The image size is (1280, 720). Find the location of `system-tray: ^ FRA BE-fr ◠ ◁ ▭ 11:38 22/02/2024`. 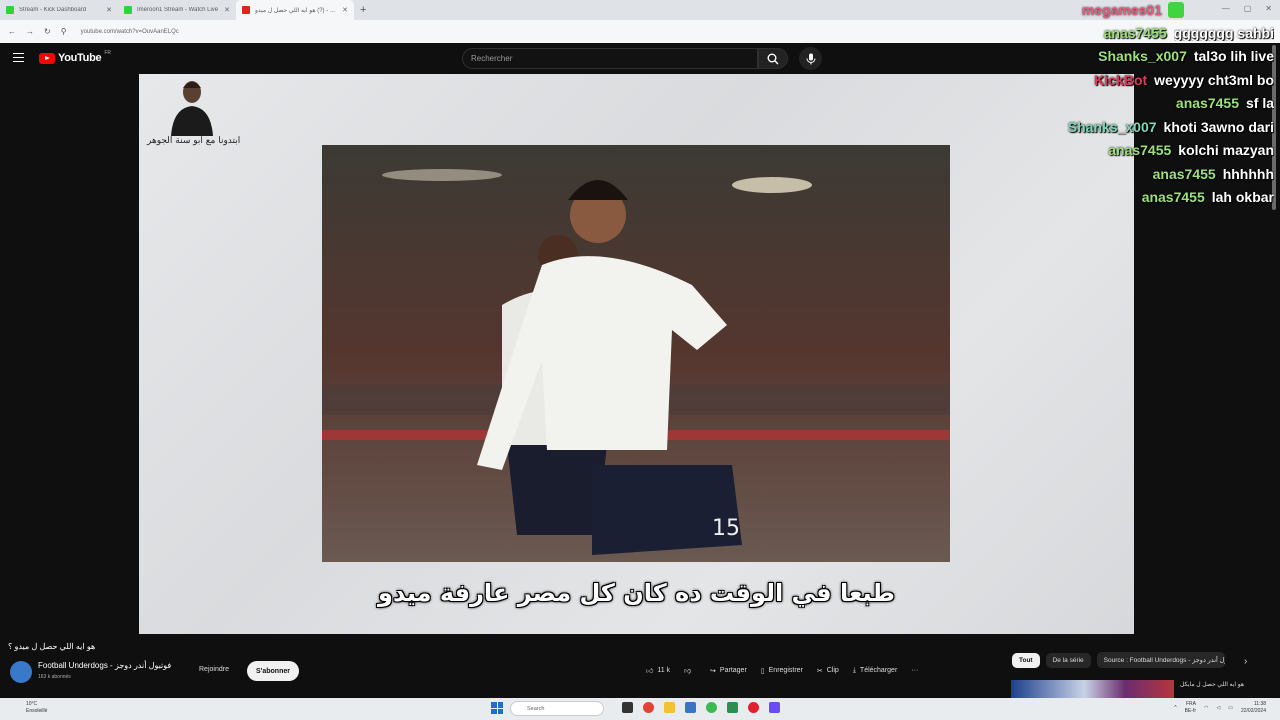

system-tray: ^ FRA BE-fr ◠ ◁ ▭ 11:38 22/02/2024 is located at coordinates (1220, 708).